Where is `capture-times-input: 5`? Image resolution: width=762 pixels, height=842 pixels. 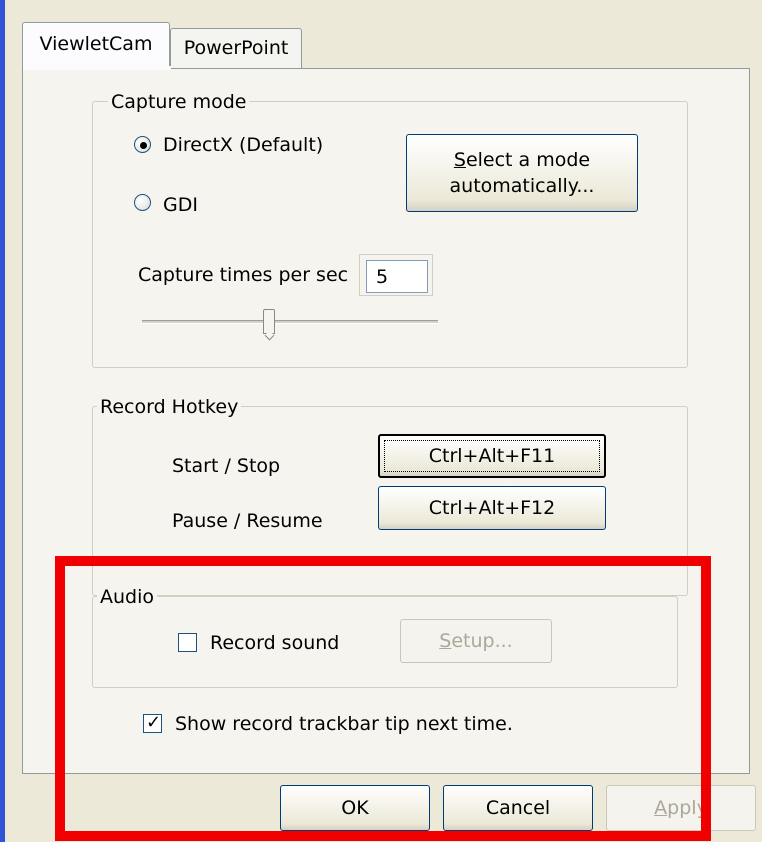 capture-times-input: 5 is located at coordinates (397, 276).